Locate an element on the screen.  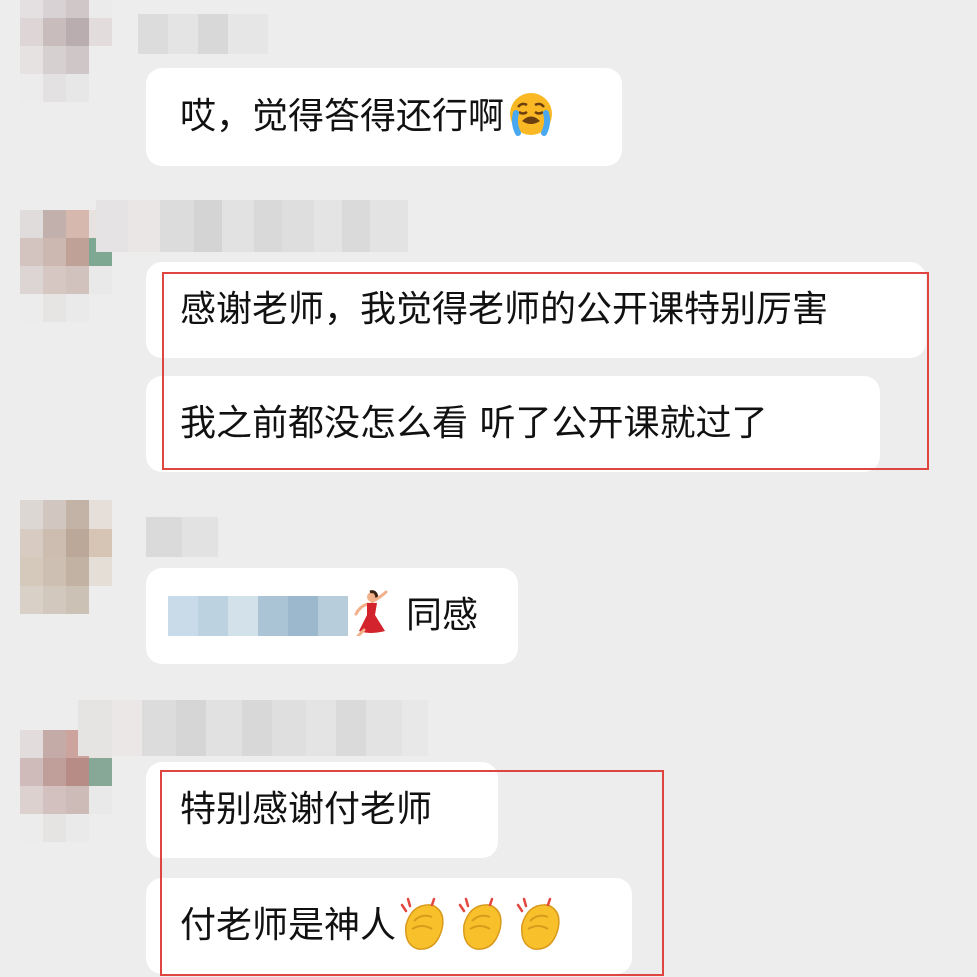
message-text: 我之前都没怎么看 听了公开课就过了 is located at coordinates (474, 423).